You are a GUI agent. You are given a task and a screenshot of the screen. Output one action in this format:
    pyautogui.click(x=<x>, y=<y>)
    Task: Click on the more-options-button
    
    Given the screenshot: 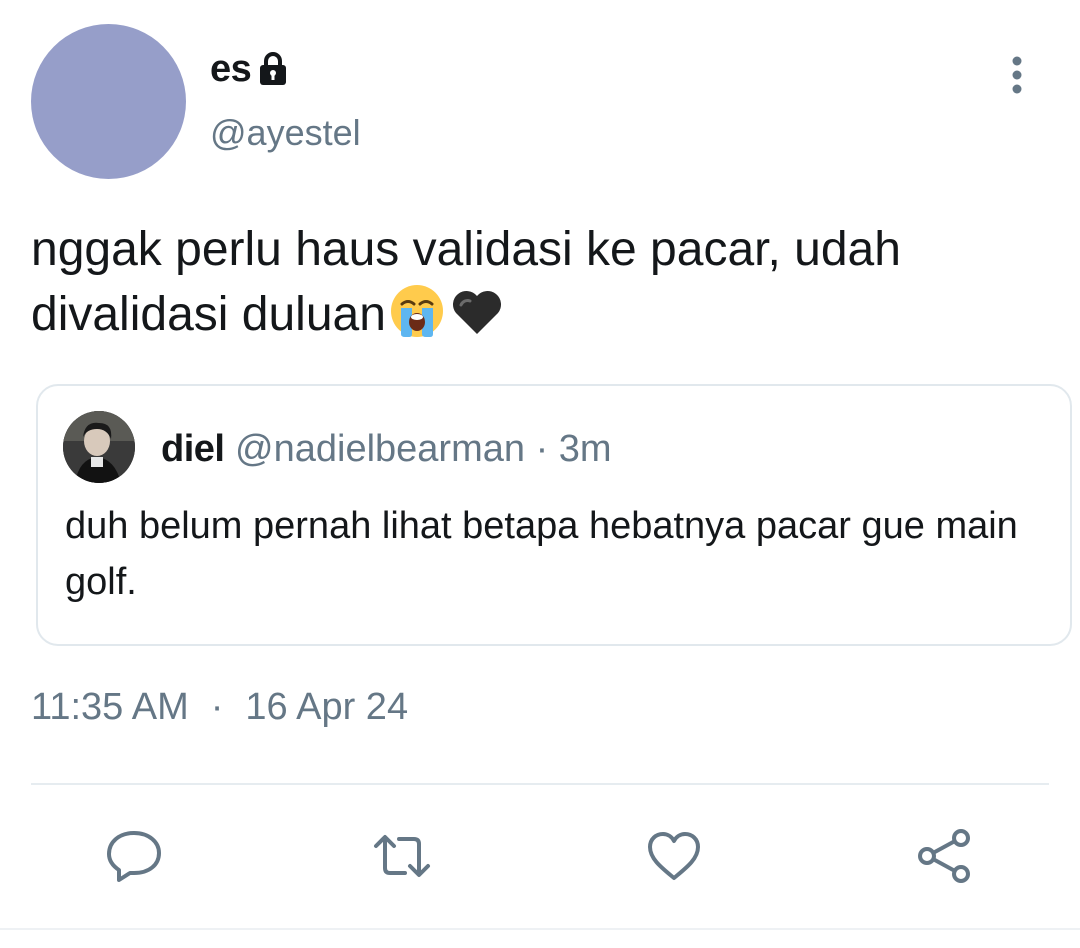 What is the action you would take?
    pyautogui.click(x=1017, y=76)
    